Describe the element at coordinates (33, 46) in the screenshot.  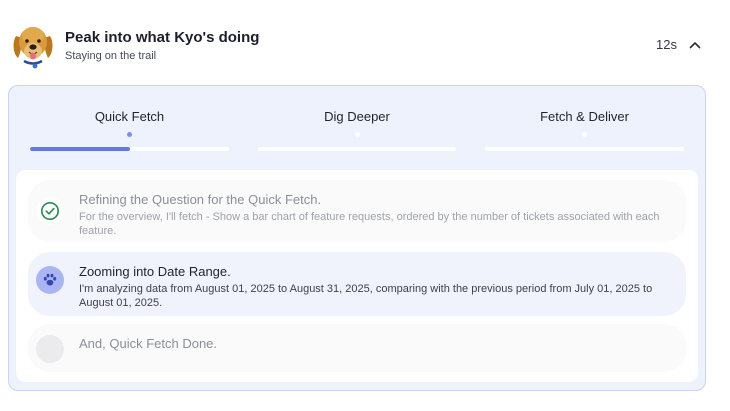
I see `dog-avatar` at that location.